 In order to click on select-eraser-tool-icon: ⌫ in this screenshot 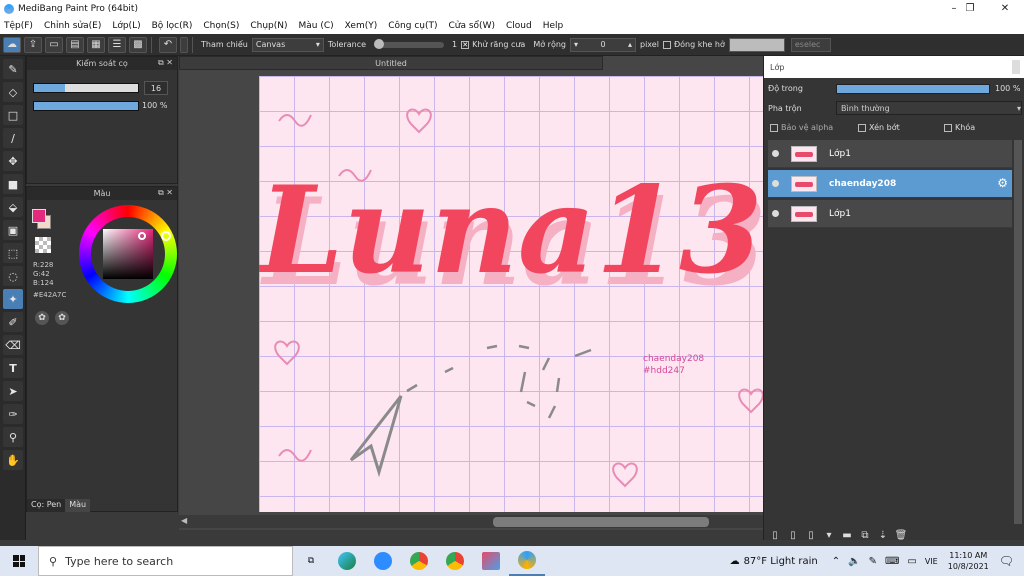, I will do `click(13, 345)`.